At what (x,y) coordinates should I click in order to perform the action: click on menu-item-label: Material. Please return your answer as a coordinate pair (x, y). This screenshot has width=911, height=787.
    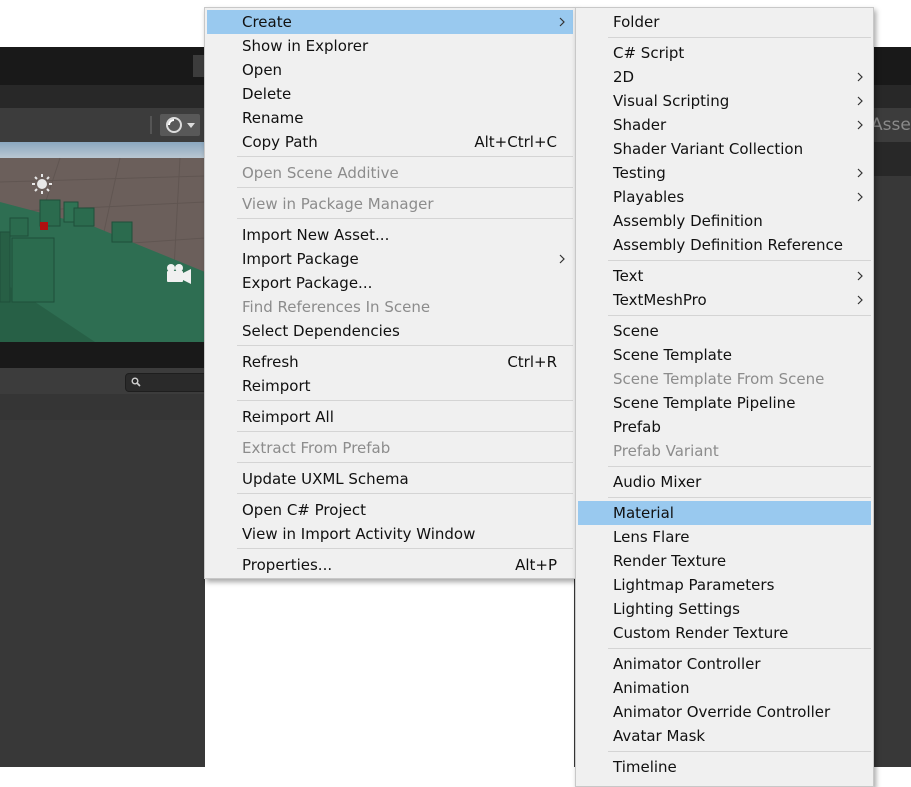
    Looking at the image, I should click on (643, 513).